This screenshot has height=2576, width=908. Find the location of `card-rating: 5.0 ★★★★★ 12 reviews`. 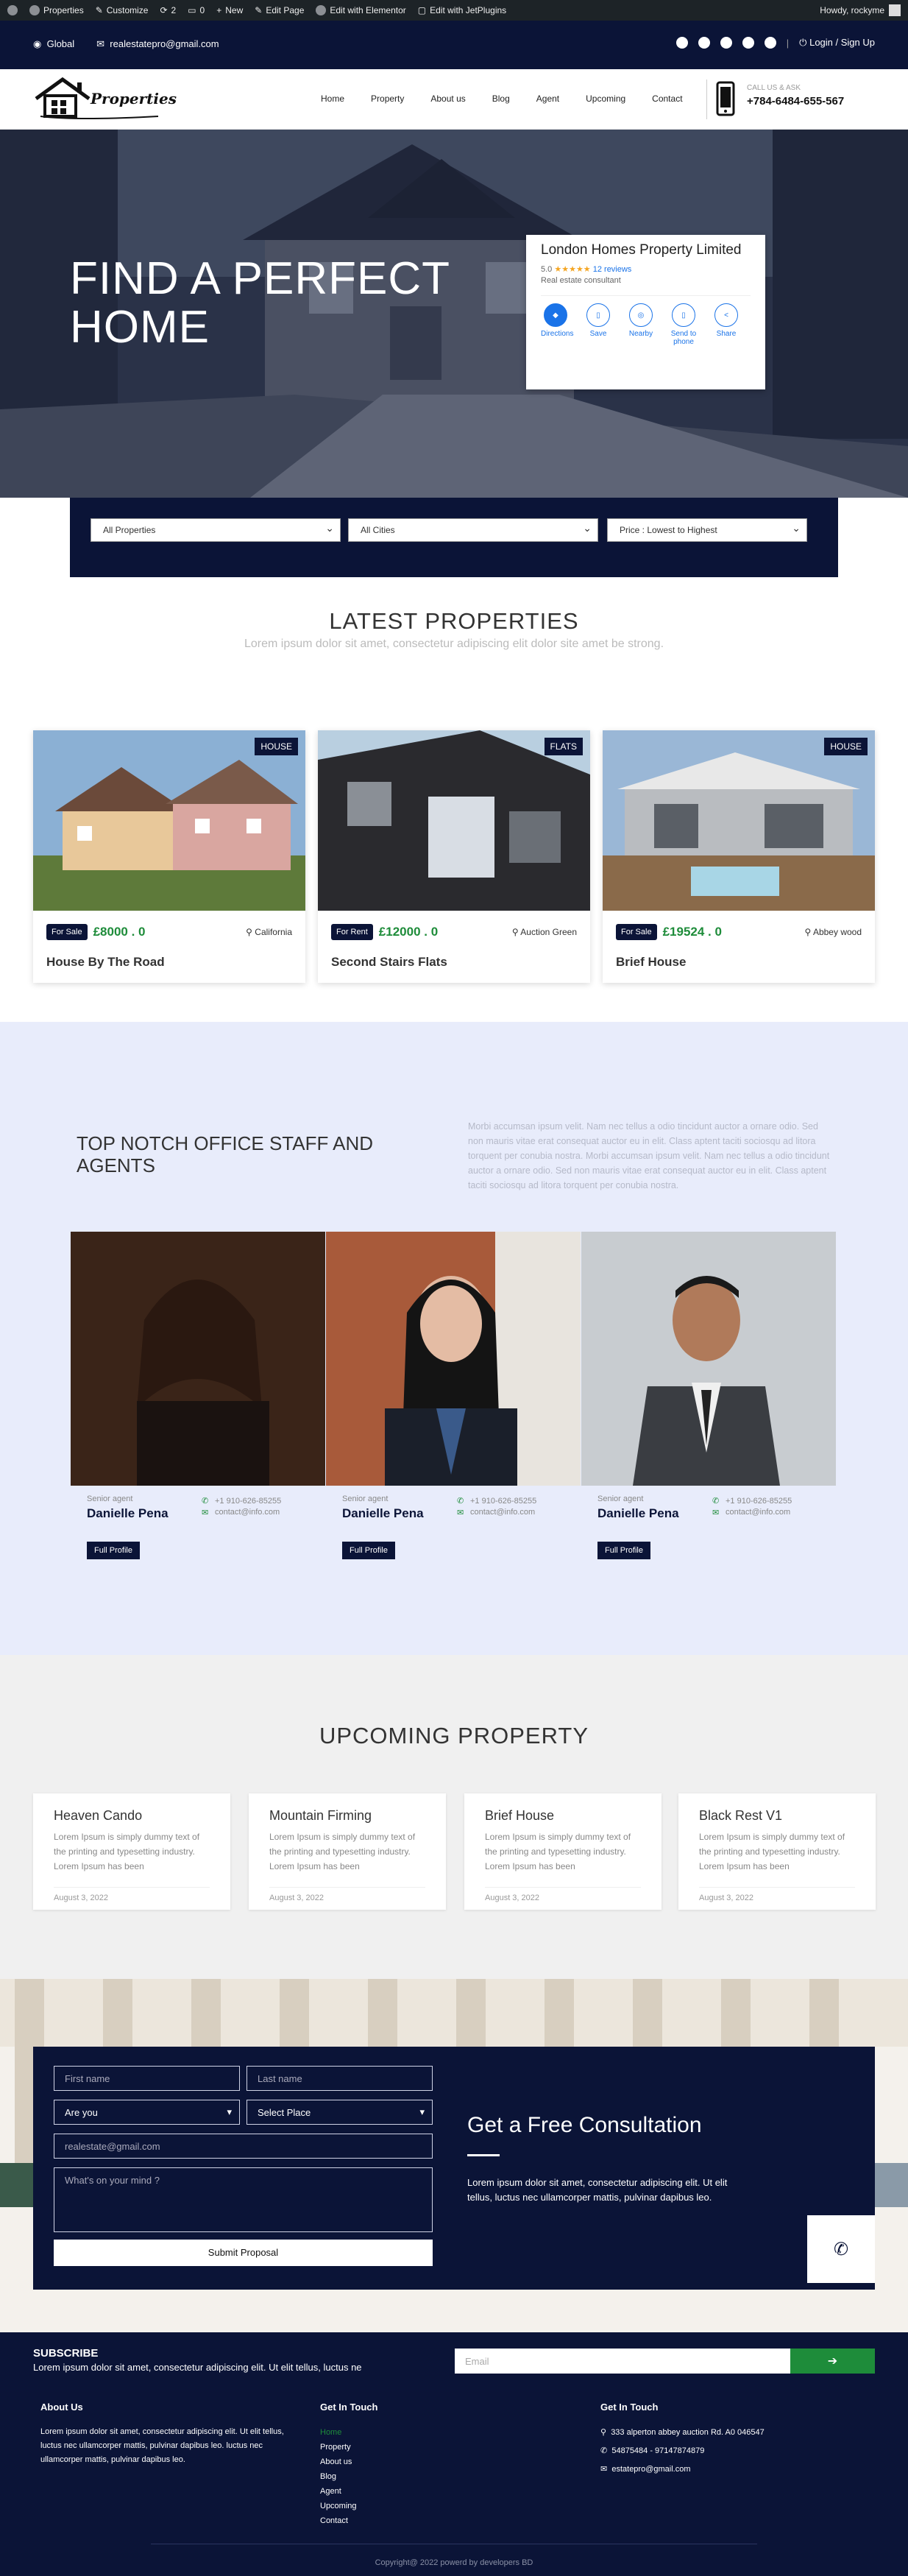

card-rating: 5.0 ★★★★★ 12 reviews is located at coordinates (646, 269).